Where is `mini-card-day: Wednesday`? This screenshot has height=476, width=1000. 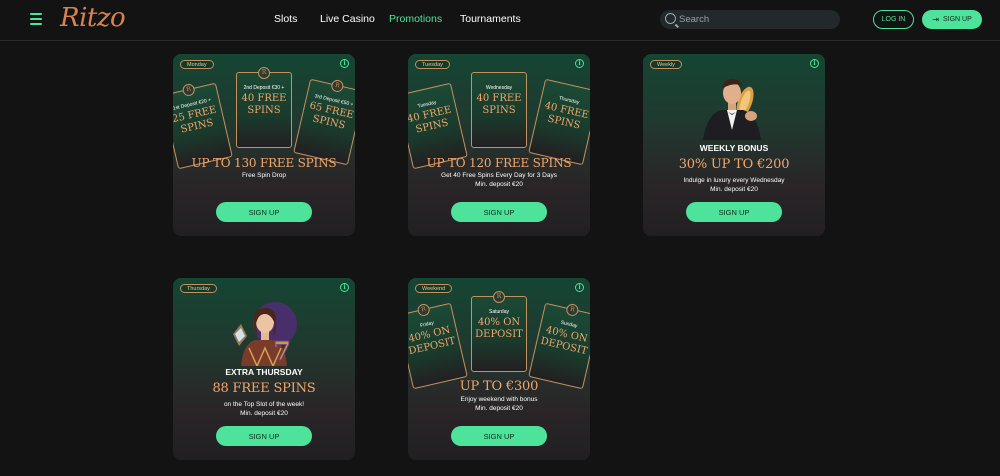
mini-card-day: Wednesday is located at coordinates (499, 88).